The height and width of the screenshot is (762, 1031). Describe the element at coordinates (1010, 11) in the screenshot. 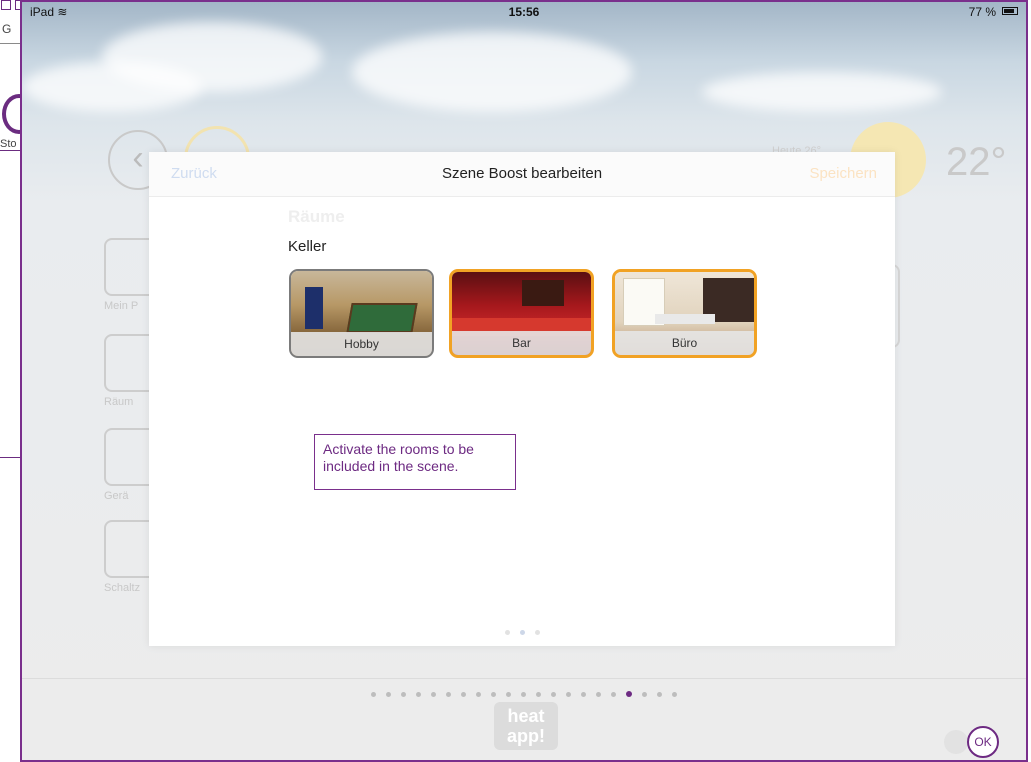

I see `battery-icon` at that location.